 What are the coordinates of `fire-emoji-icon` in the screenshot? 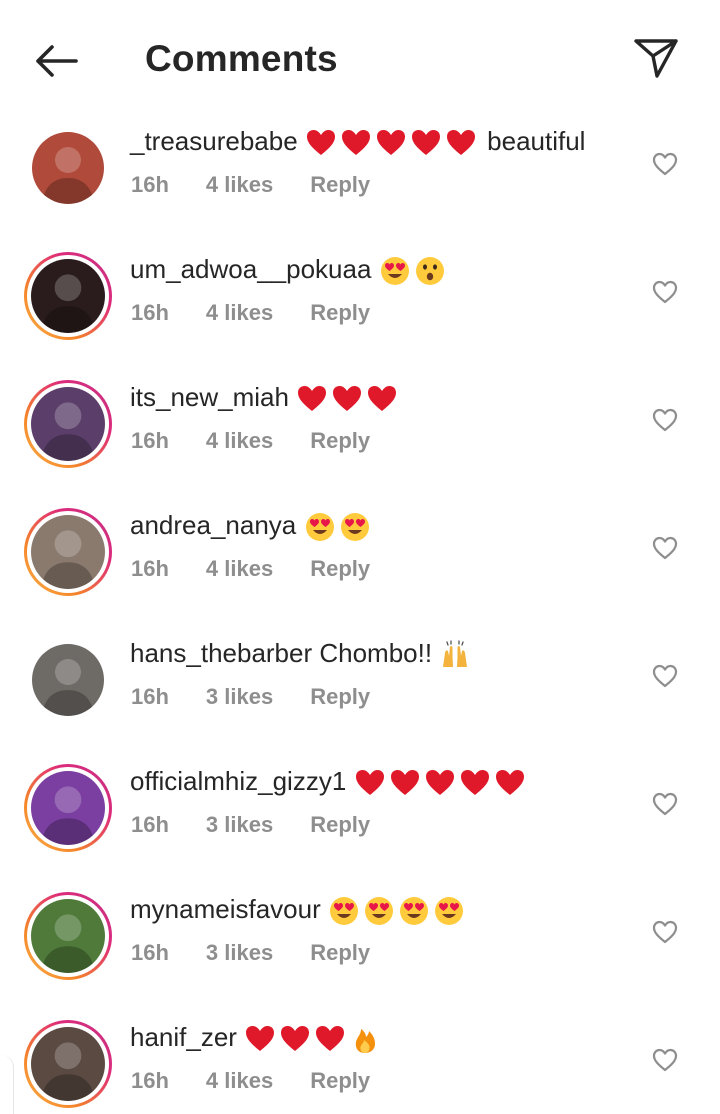 It's located at (366, 1041).